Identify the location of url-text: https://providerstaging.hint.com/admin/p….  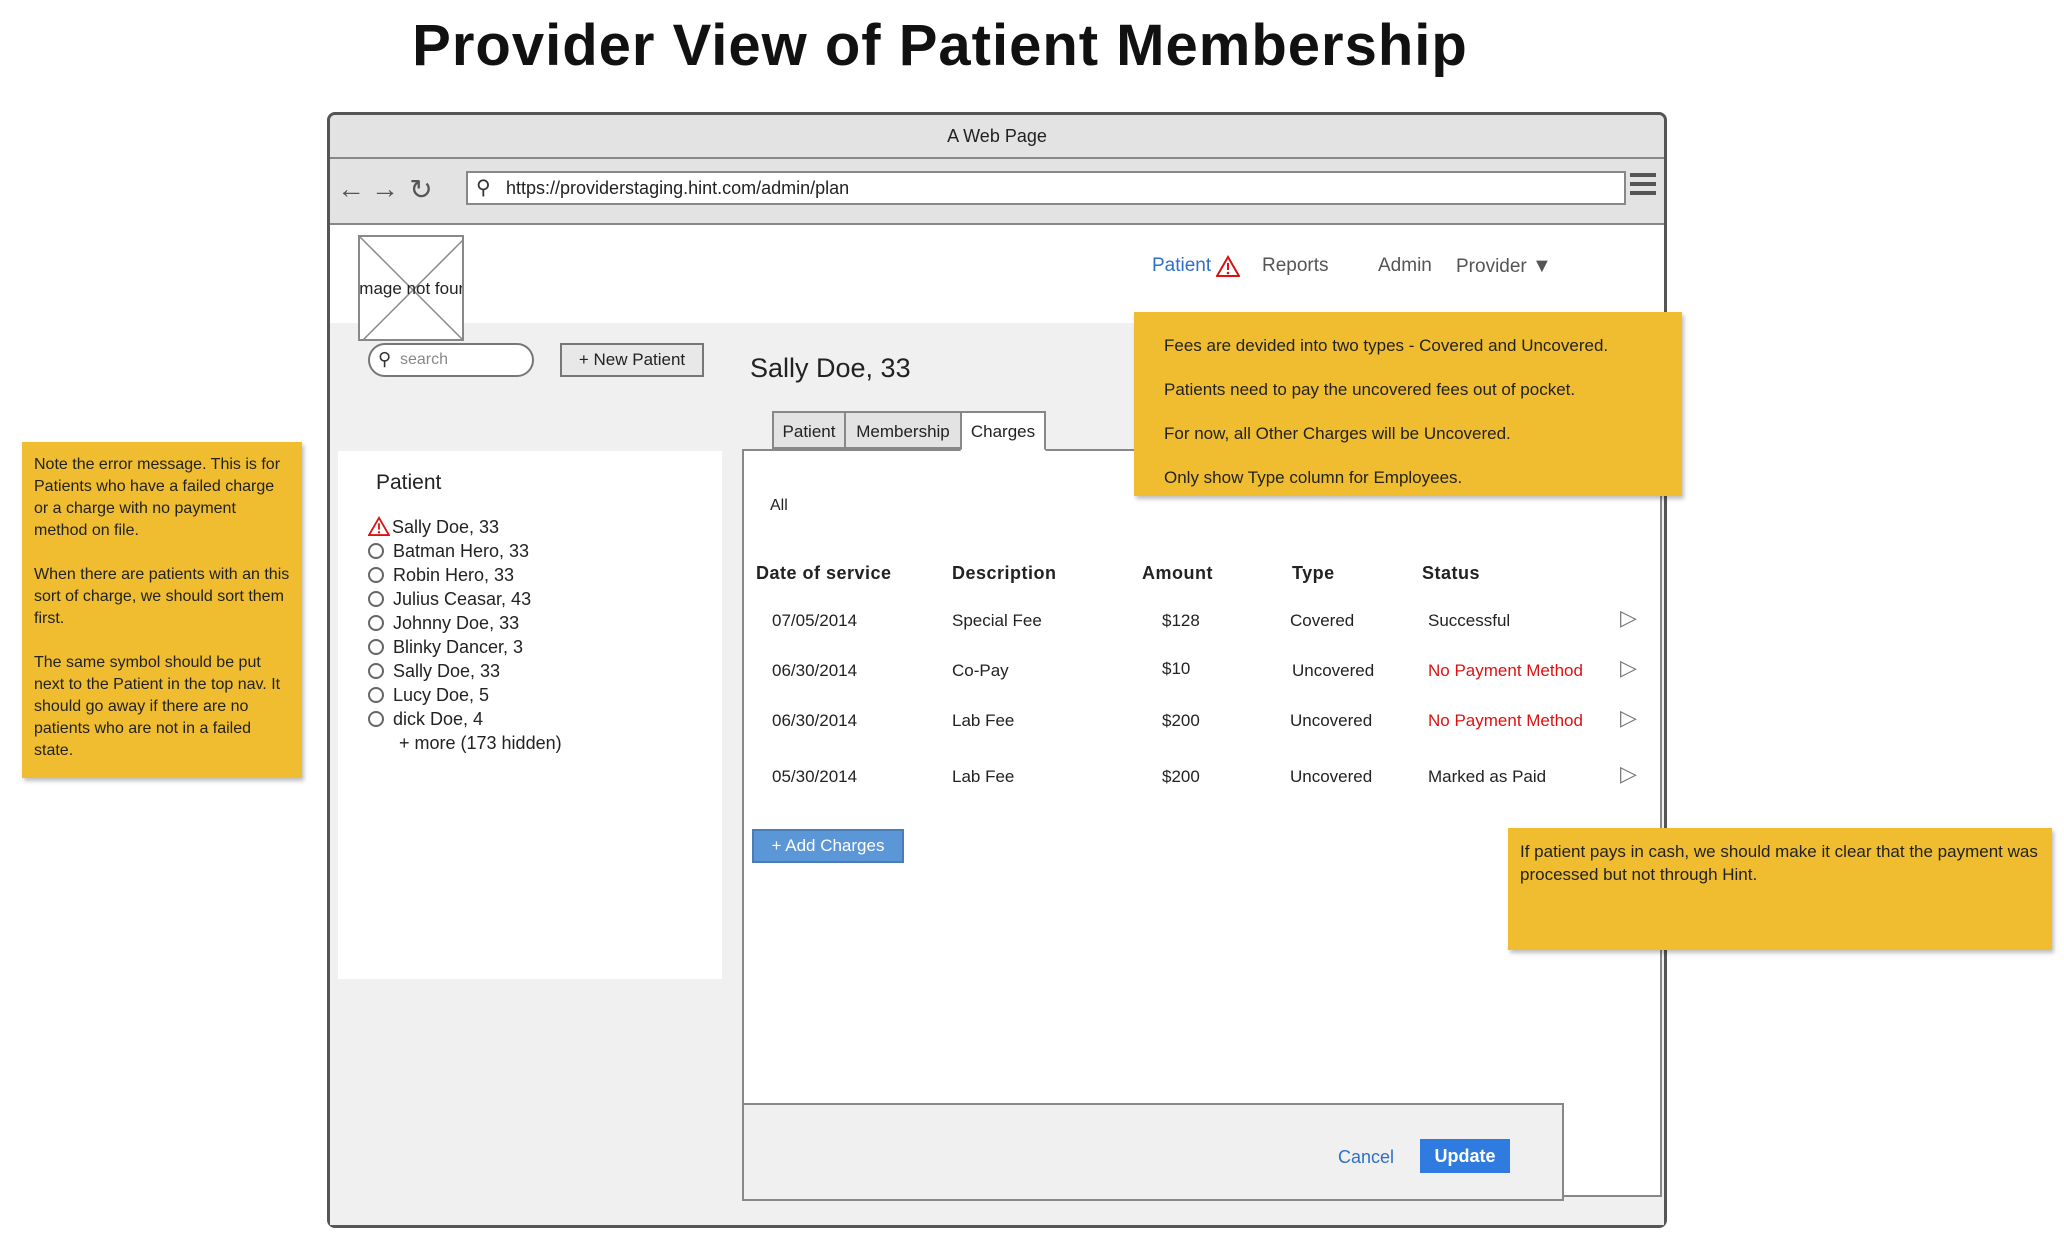
(678, 188).